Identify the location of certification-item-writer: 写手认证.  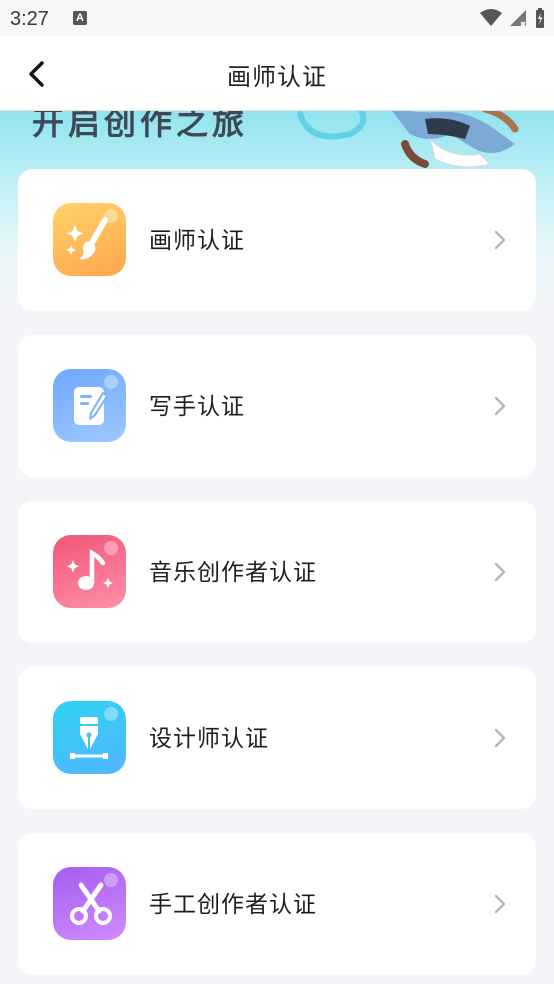
(277, 406).